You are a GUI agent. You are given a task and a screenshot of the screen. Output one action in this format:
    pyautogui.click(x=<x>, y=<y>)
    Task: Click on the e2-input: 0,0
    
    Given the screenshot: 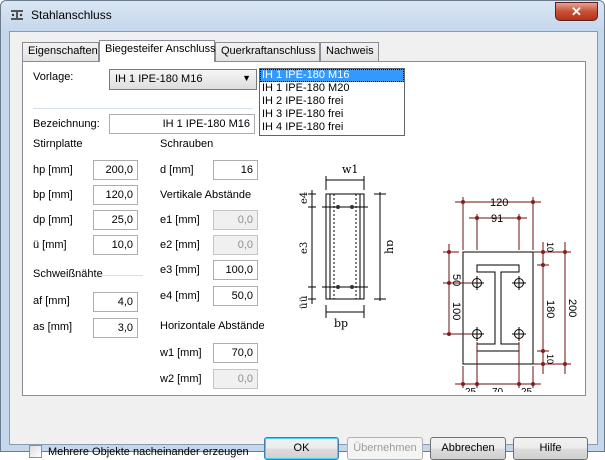 What is the action you would take?
    pyautogui.click(x=235, y=245)
    